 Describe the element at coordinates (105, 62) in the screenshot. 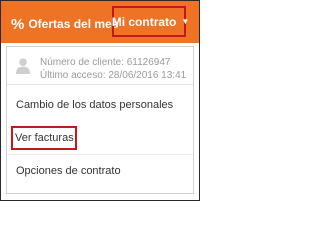

I see `client-number: Número de cliente: 61126947` at that location.